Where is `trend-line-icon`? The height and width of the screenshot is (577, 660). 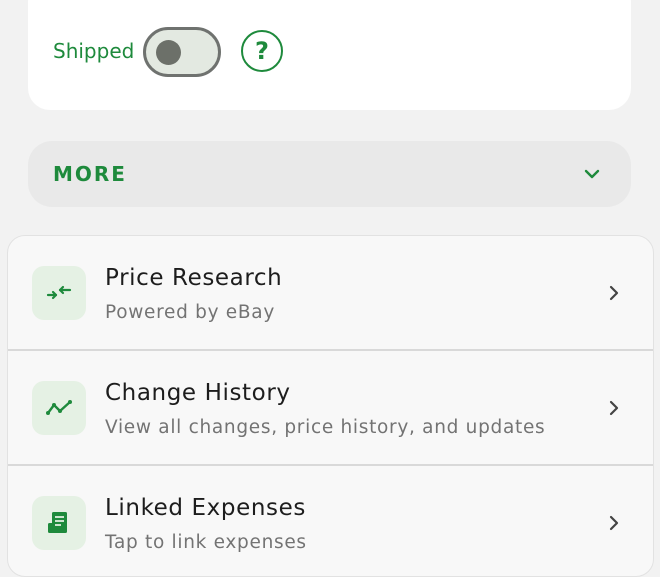
trend-line-icon is located at coordinates (59, 407).